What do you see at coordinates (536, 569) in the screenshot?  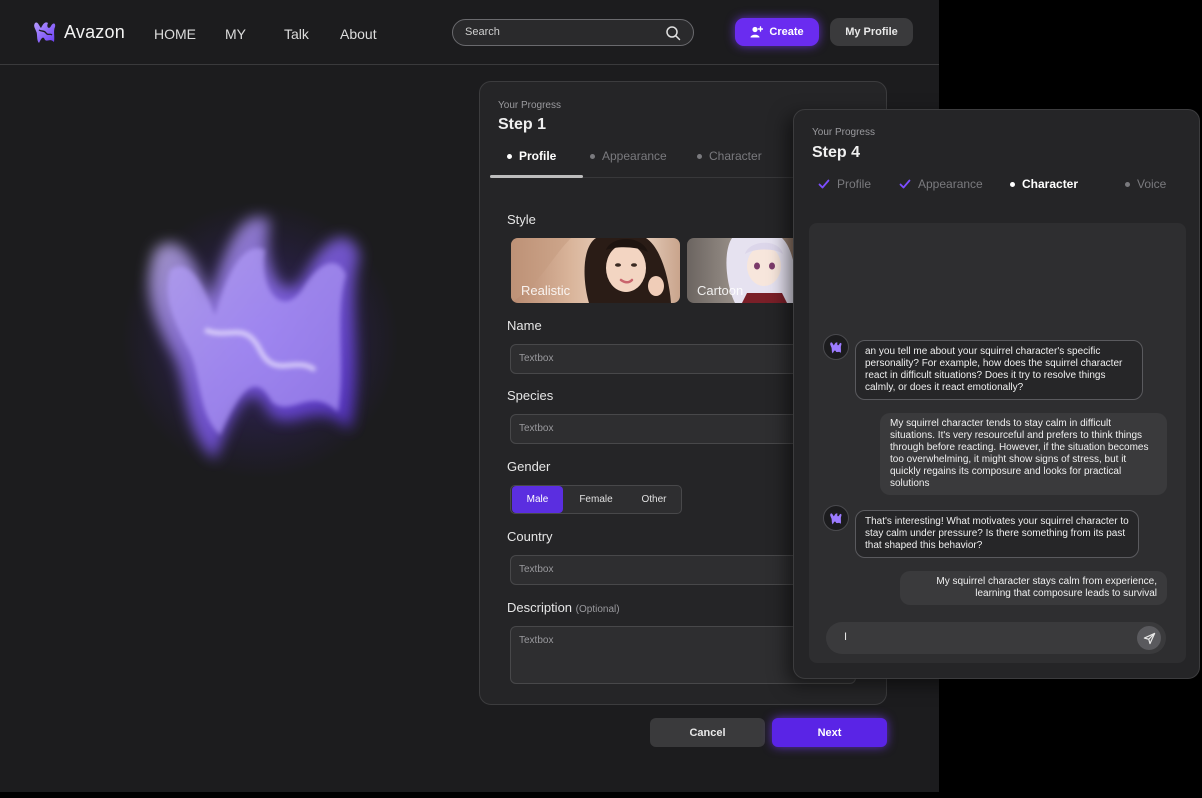 I see `country-field-value: Textbox` at bounding box center [536, 569].